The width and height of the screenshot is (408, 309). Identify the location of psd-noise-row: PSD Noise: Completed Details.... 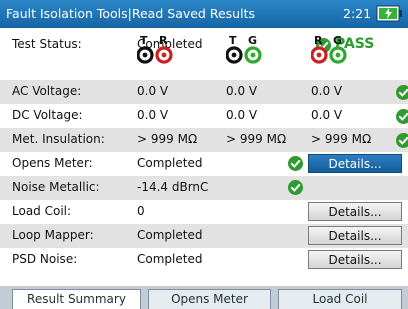
(204, 260).